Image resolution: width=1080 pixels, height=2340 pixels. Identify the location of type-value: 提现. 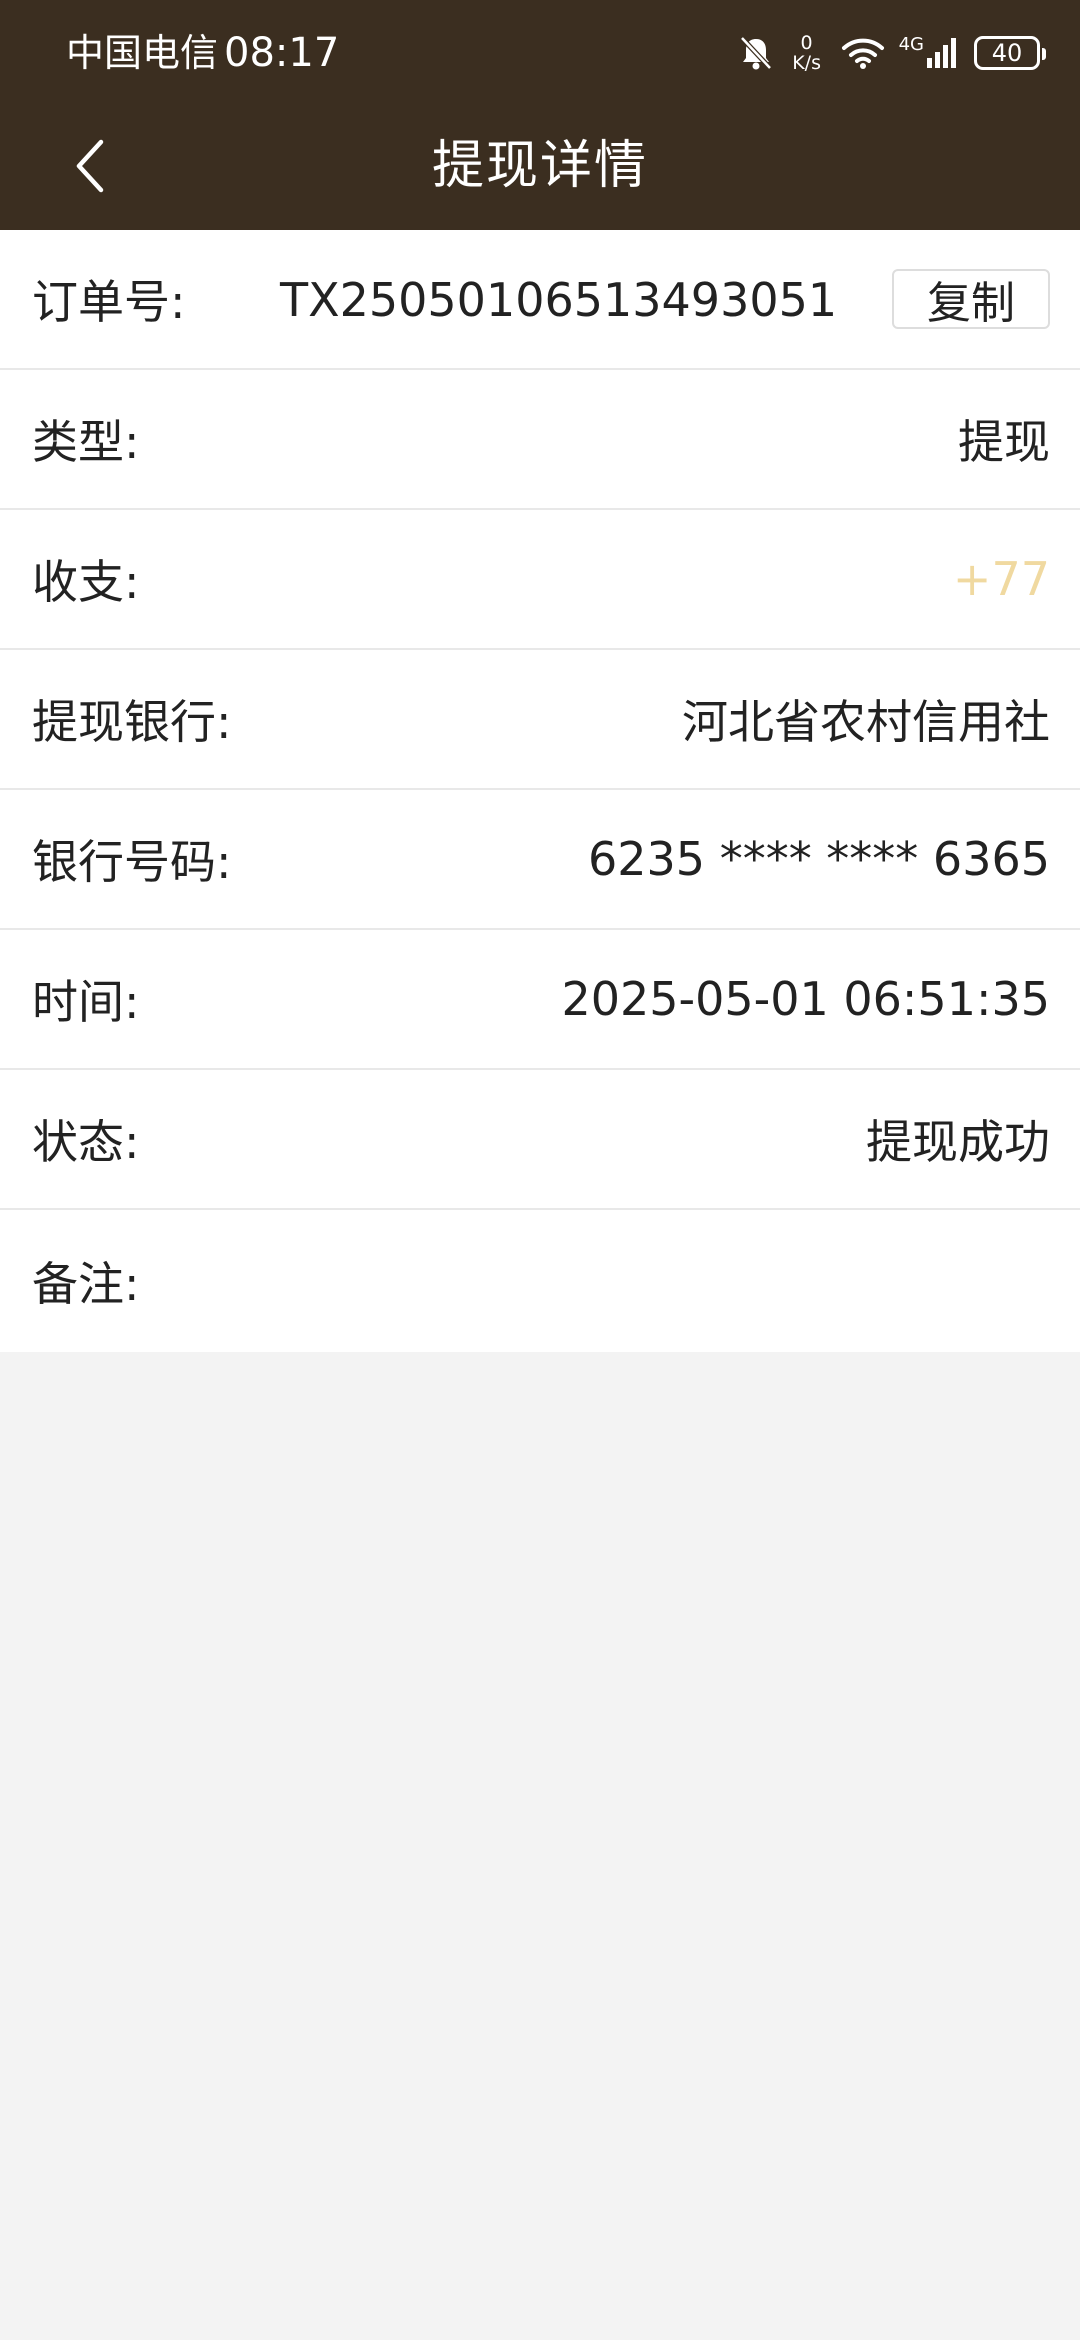
(1004, 442).